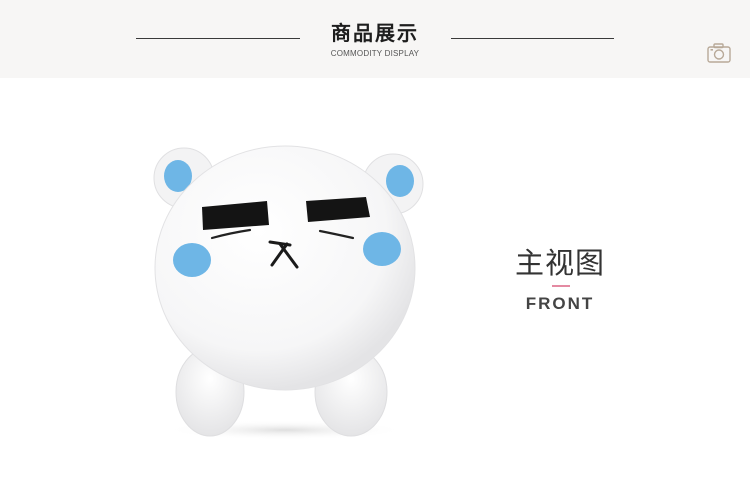  I want to click on section-subtitle: COMMODITY DISPLAY, so click(375, 53).